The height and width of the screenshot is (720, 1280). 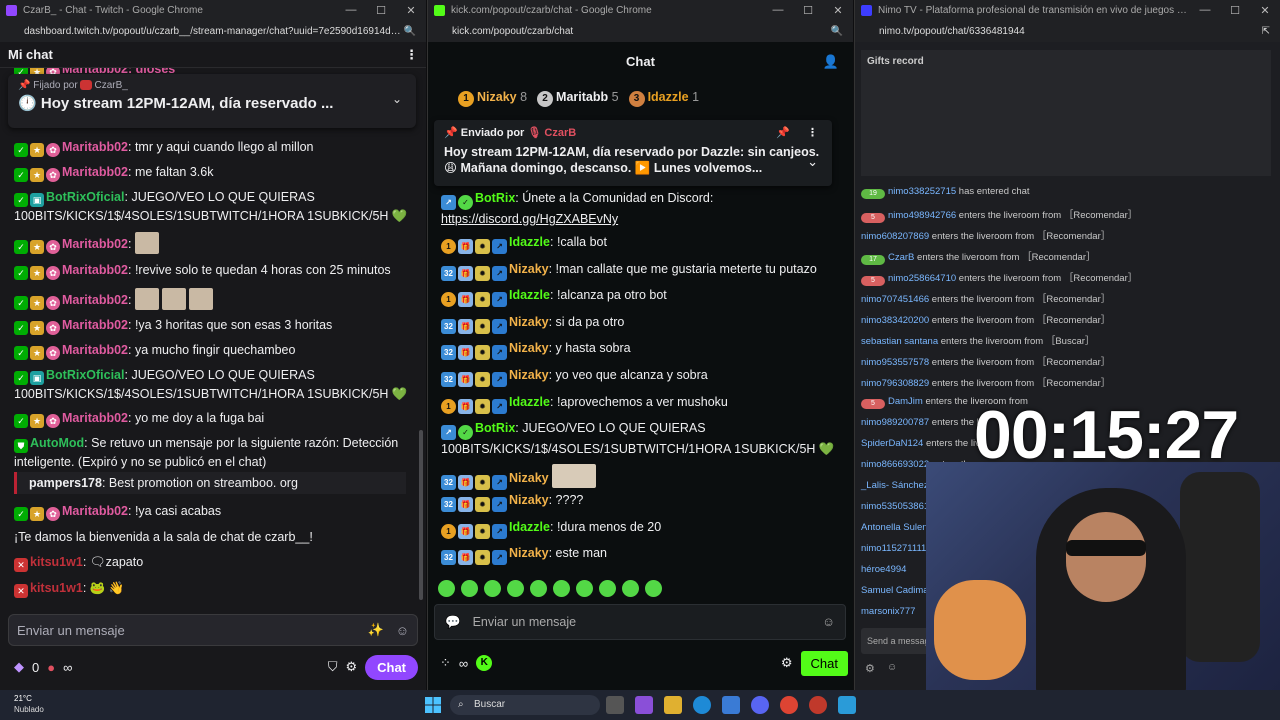 I want to click on nimo-urlbar: nimo.tv/popout/chat/6336481944 ⇱, so click(x=1067, y=31).